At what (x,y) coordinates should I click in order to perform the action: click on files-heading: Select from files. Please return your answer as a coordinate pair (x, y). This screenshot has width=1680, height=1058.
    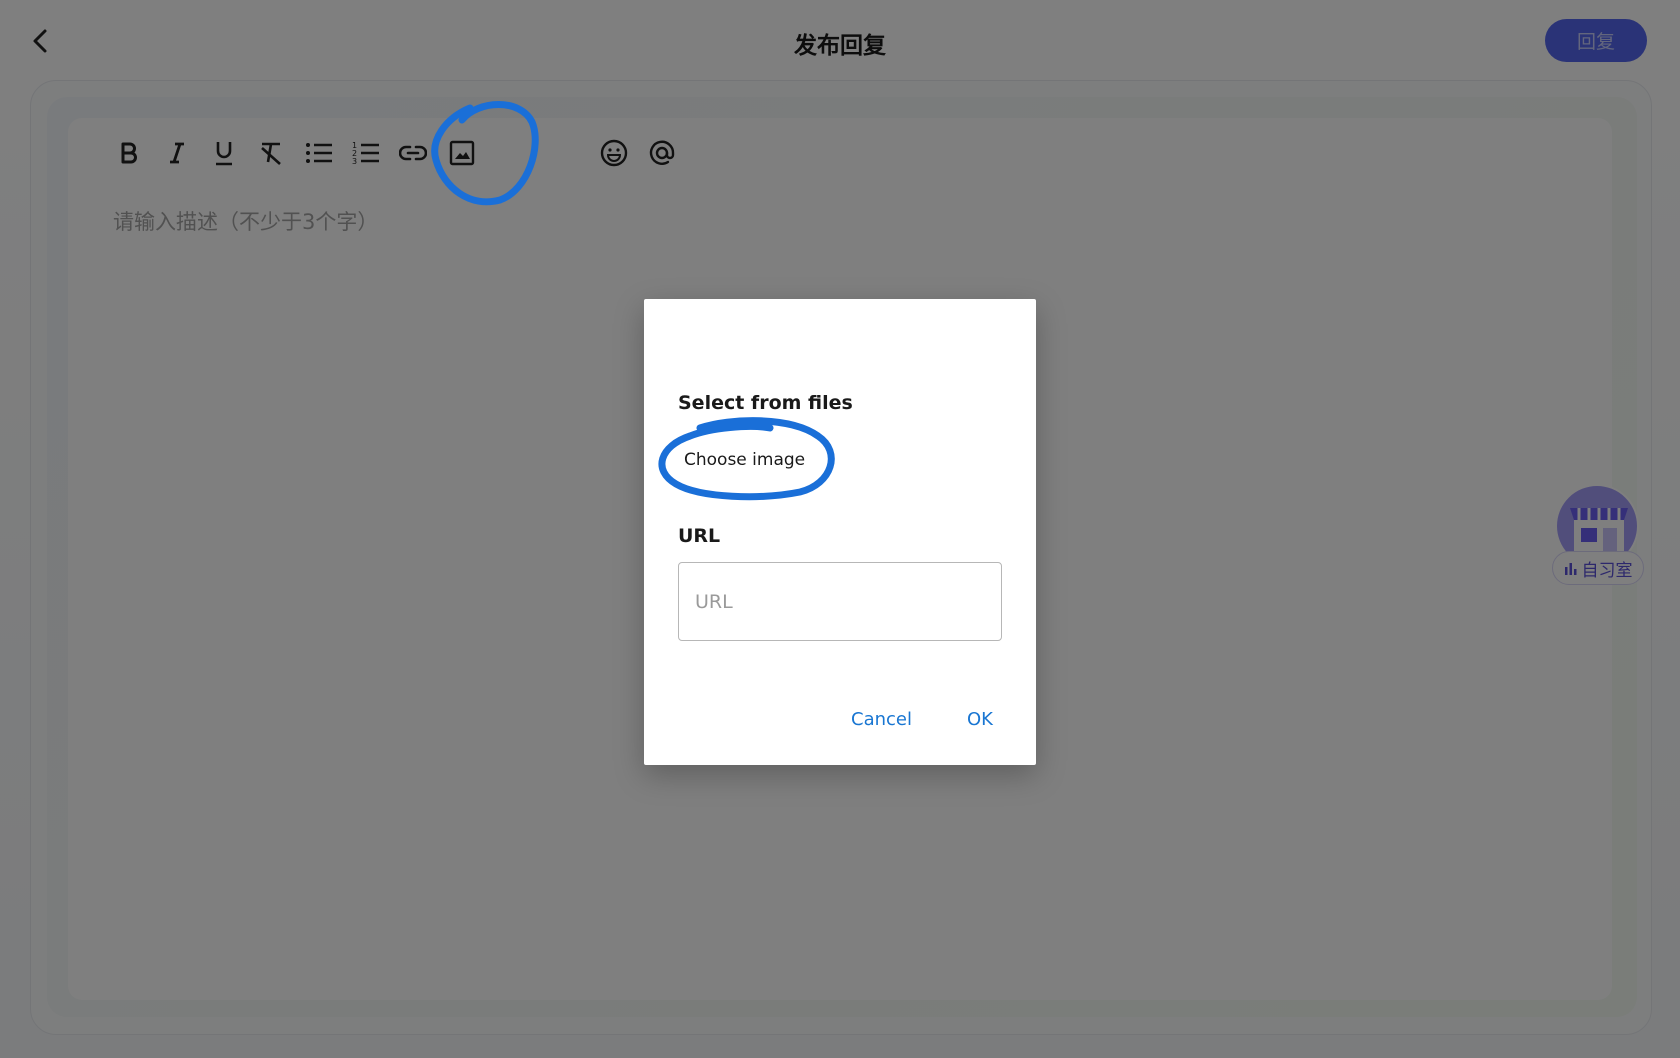
    Looking at the image, I should click on (765, 403).